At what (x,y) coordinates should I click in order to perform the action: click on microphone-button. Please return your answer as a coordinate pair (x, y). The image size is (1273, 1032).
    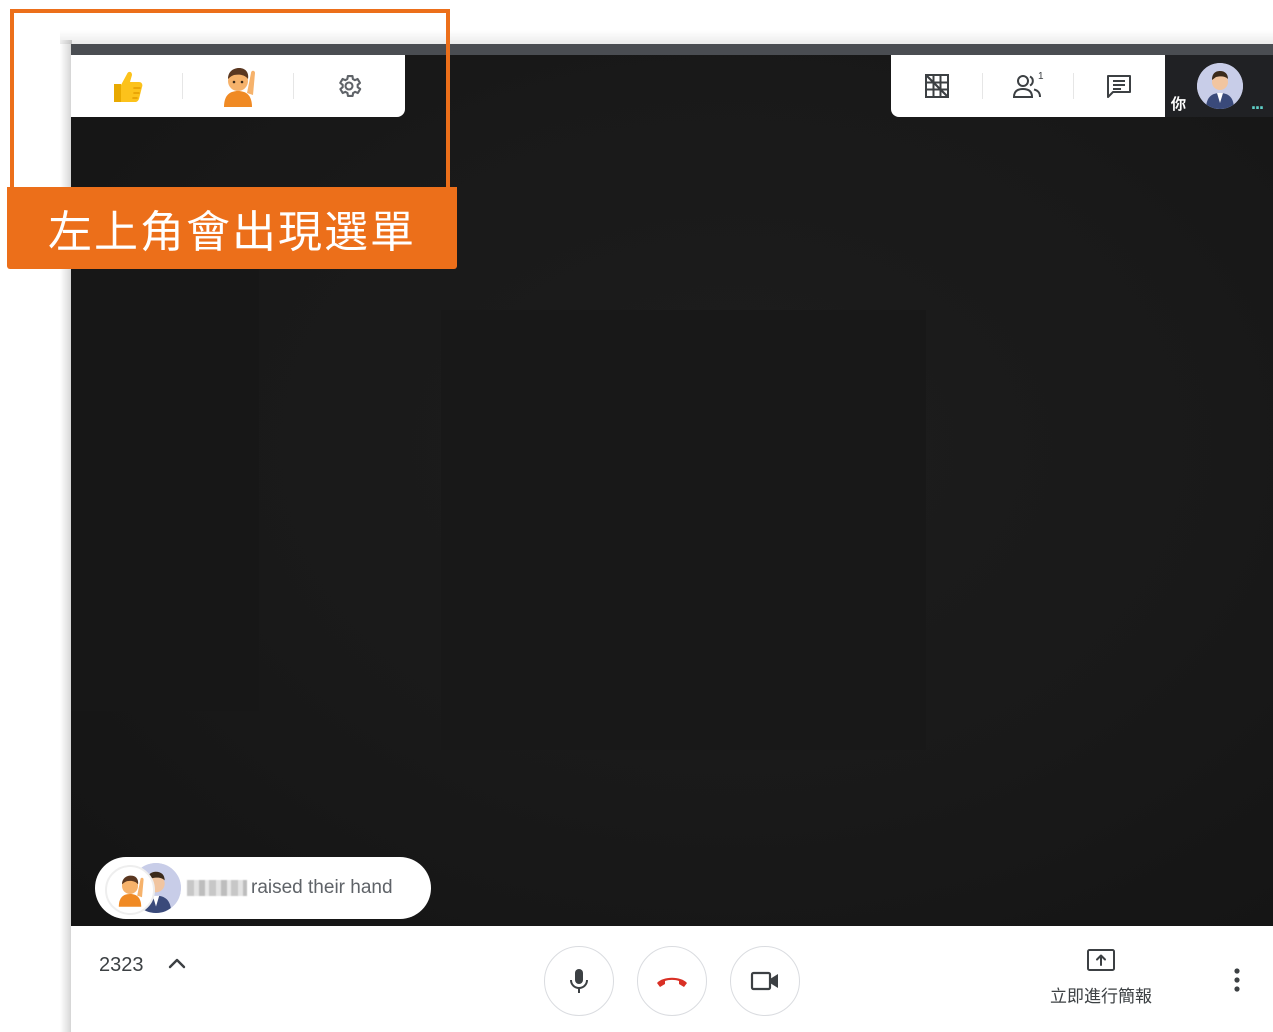
    Looking at the image, I should click on (579, 981).